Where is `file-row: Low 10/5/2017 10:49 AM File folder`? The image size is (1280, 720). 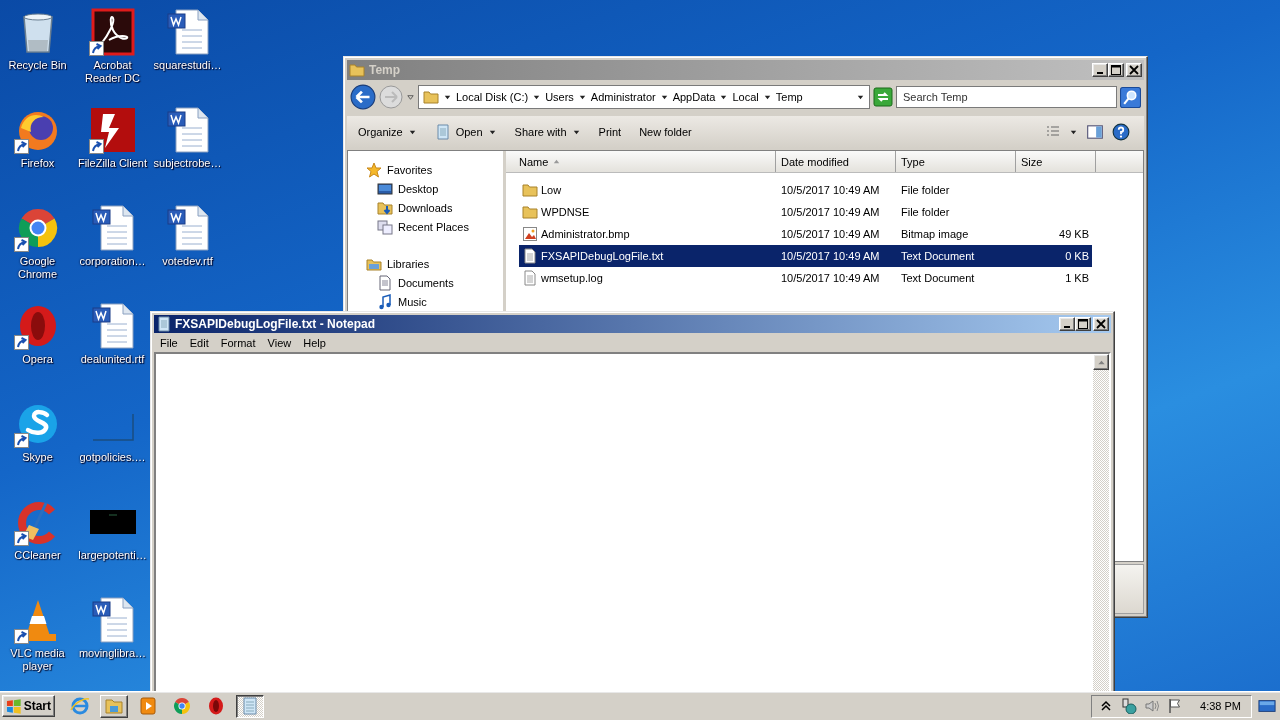
file-row: Low 10/5/2017 10:49 AM File folder is located at coordinates (805, 190).